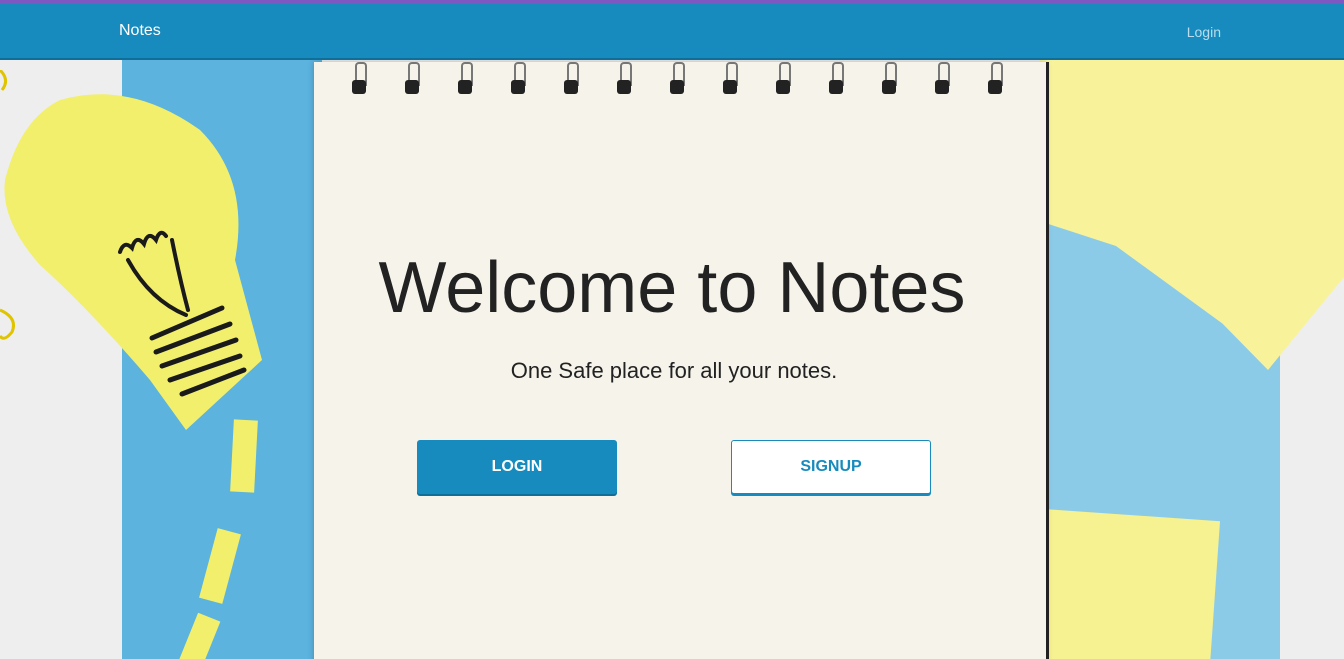 The width and height of the screenshot is (1344, 659). Describe the element at coordinates (1127, 584) in the screenshot. I see `background-yellow-paper-bottom` at that location.